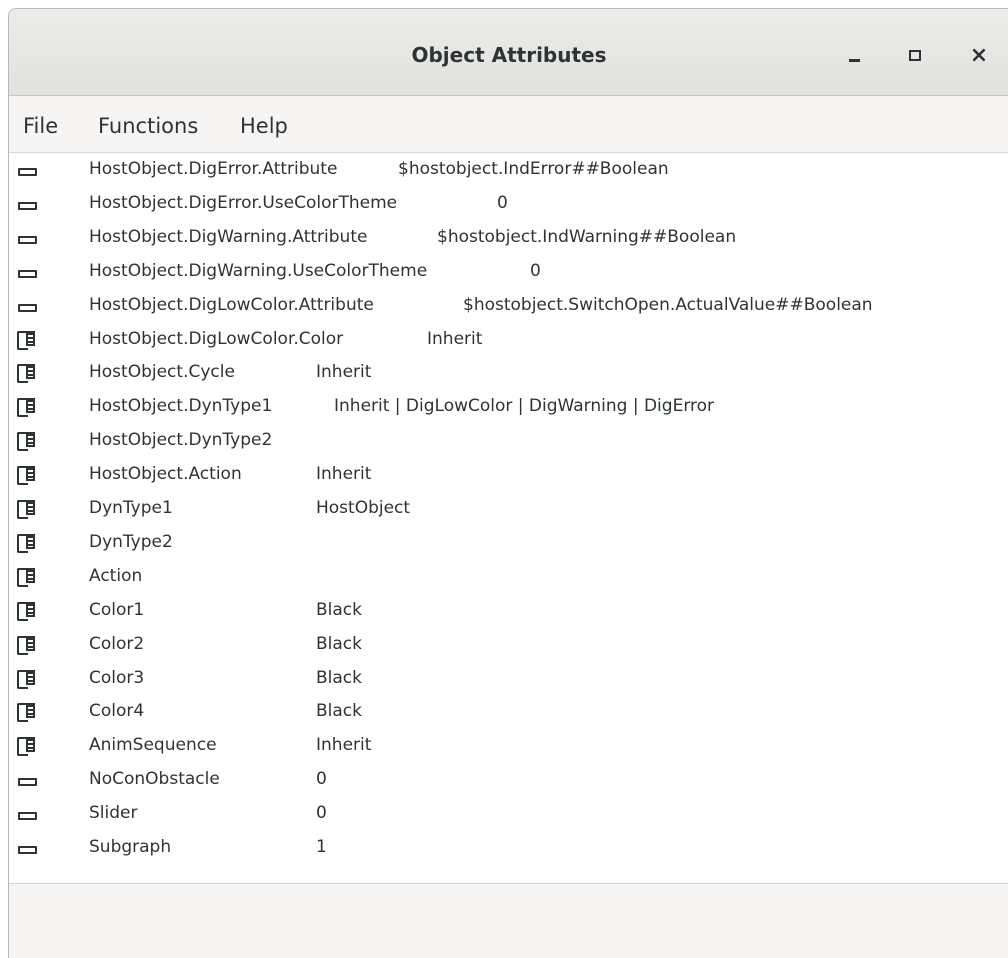  What do you see at coordinates (153, 745) in the screenshot?
I see `attribute-name: AnimSequence` at bounding box center [153, 745].